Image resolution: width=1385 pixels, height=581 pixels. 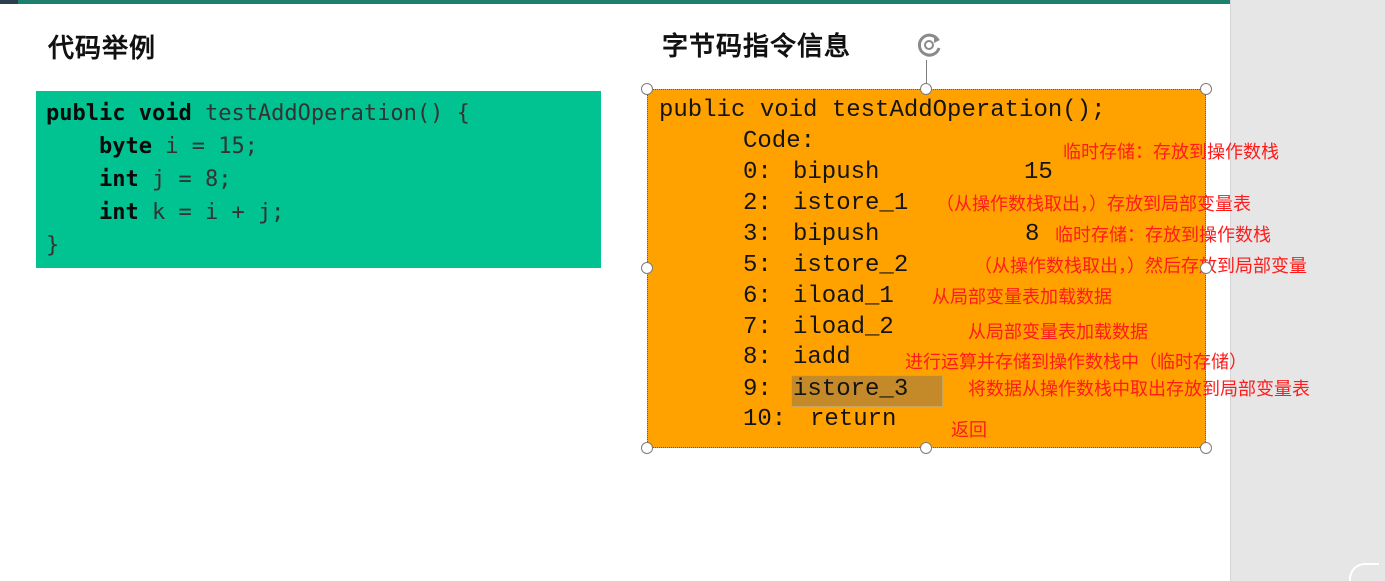 What do you see at coordinates (757, 47) in the screenshot?
I see `right-heading: 字节码指令信息` at bounding box center [757, 47].